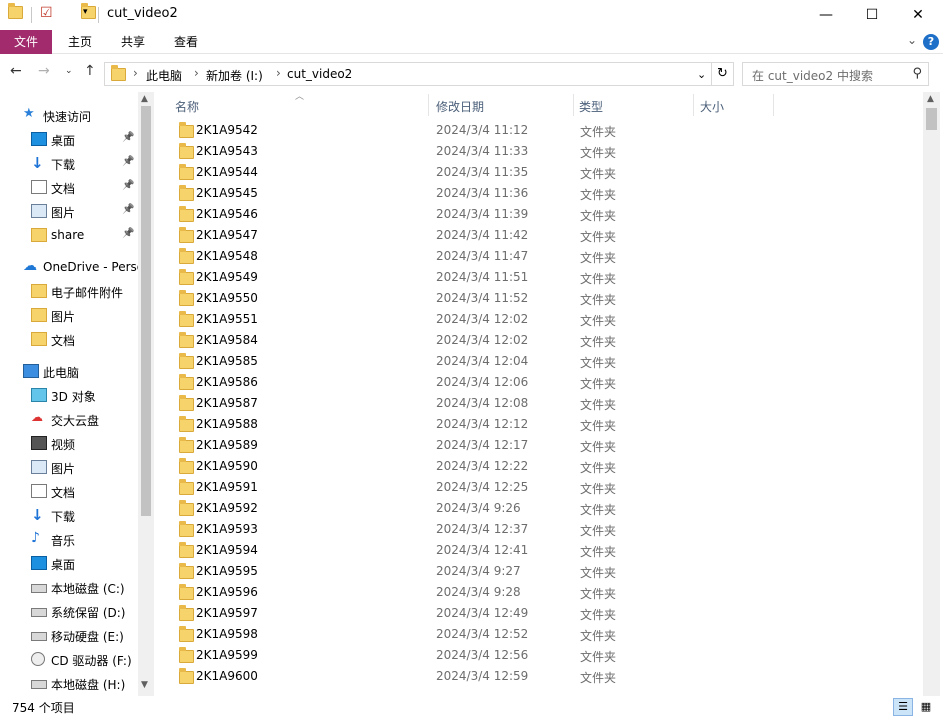 The height and width of the screenshot is (721, 943). Describe the element at coordinates (539, 571) in the screenshot. I see `table-row: 2K1A9595 2024/3/4 9:27 文件夹` at that location.